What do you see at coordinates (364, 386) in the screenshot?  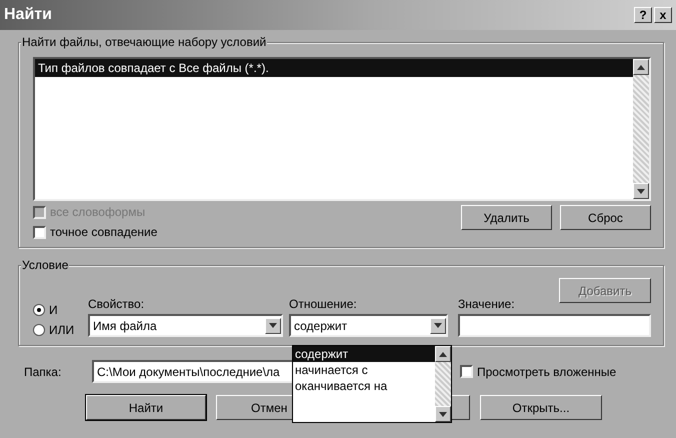 I see `dropdown-option: оканчивается на` at bounding box center [364, 386].